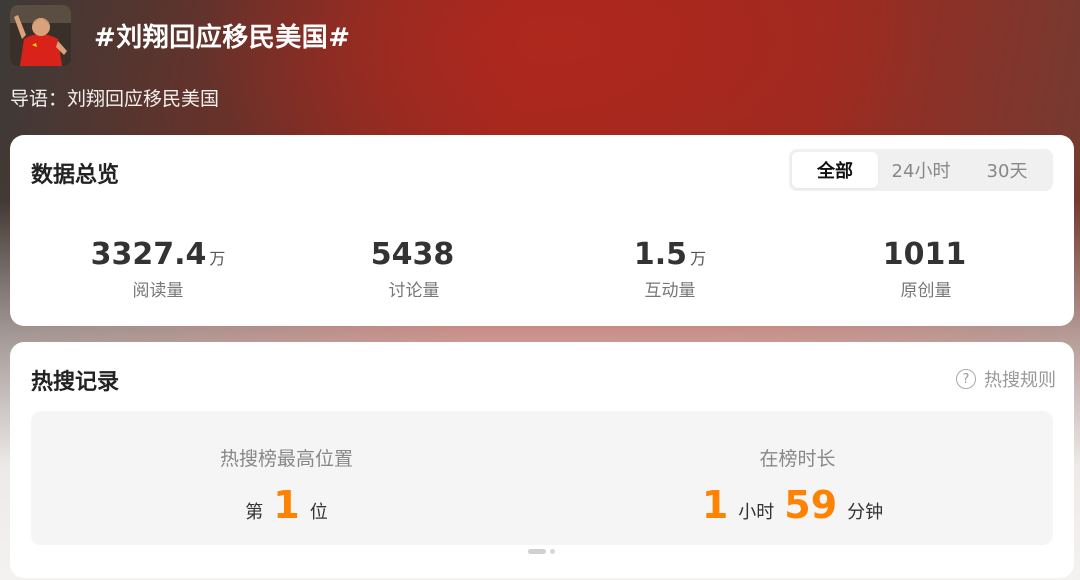 This screenshot has height=580, width=1080. What do you see at coordinates (924, 254) in the screenshot?
I see `stat-value: 1011` at bounding box center [924, 254].